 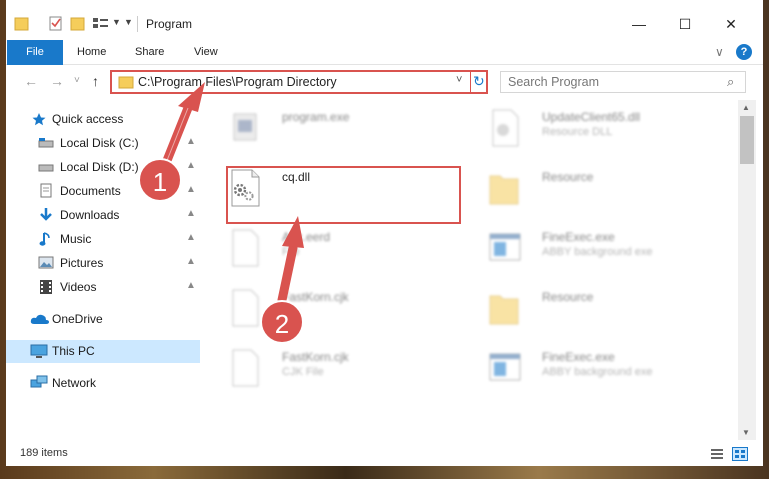 I want to click on nav-pictures: Pictures ▲, so click(x=103, y=263).